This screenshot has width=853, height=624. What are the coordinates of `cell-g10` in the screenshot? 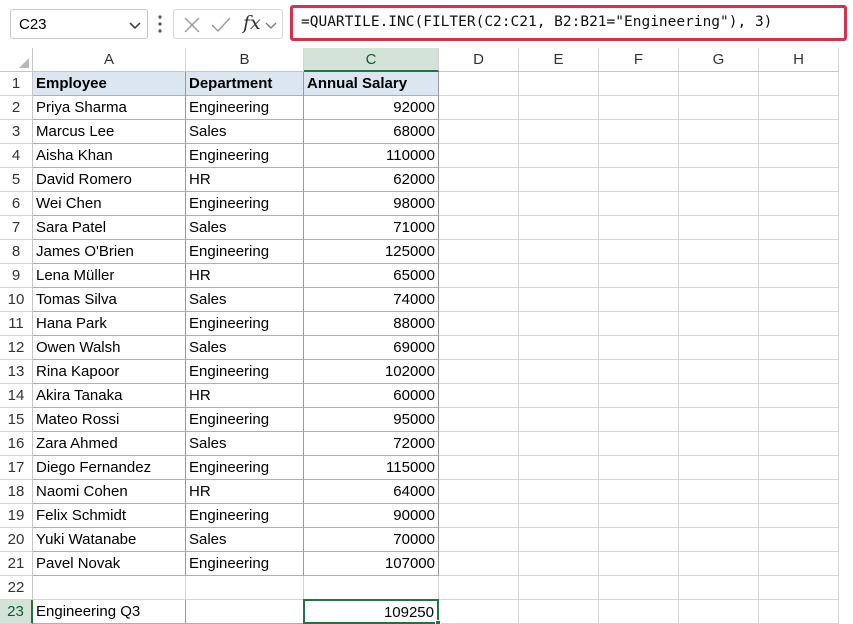 It's located at (719, 300).